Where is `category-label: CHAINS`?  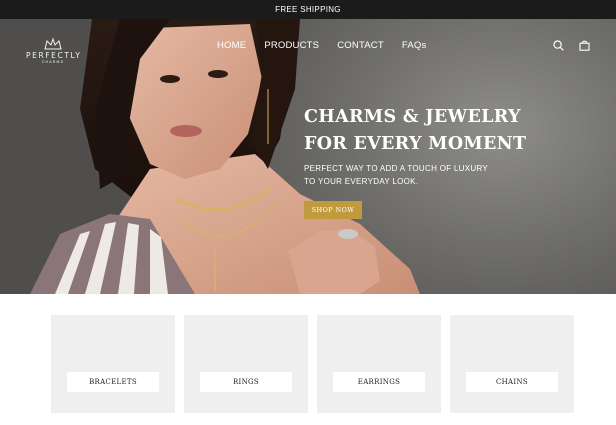 category-label: CHAINS is located at coordinates (512, 382).